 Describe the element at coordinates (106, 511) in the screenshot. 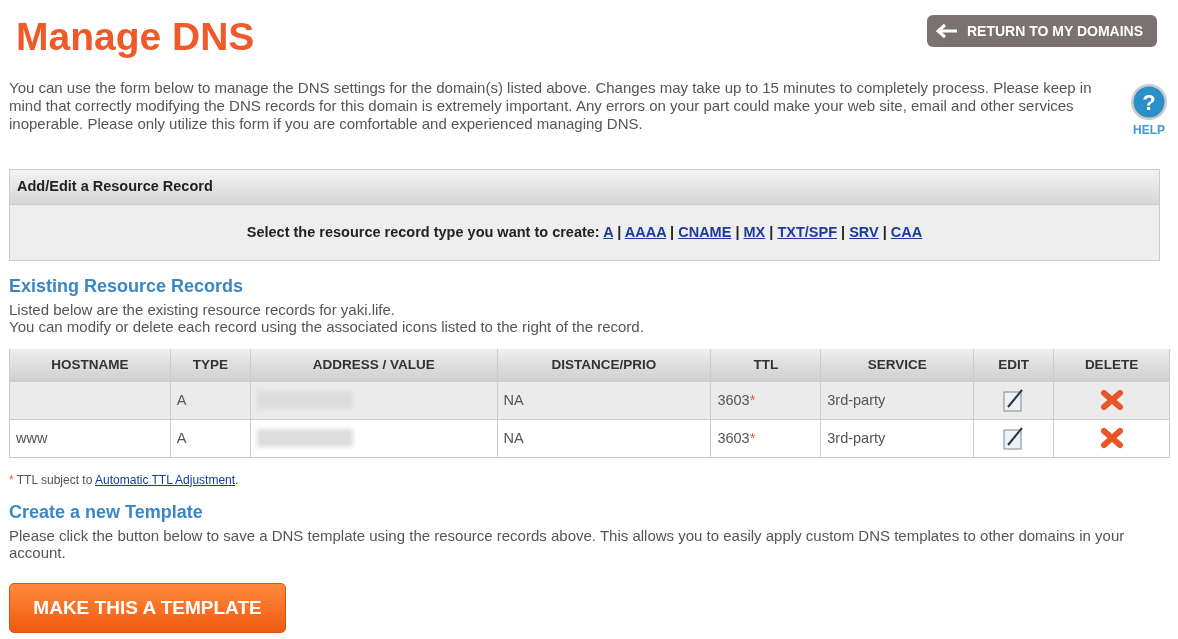

I see `section-heading: Create a new Template` at that location.